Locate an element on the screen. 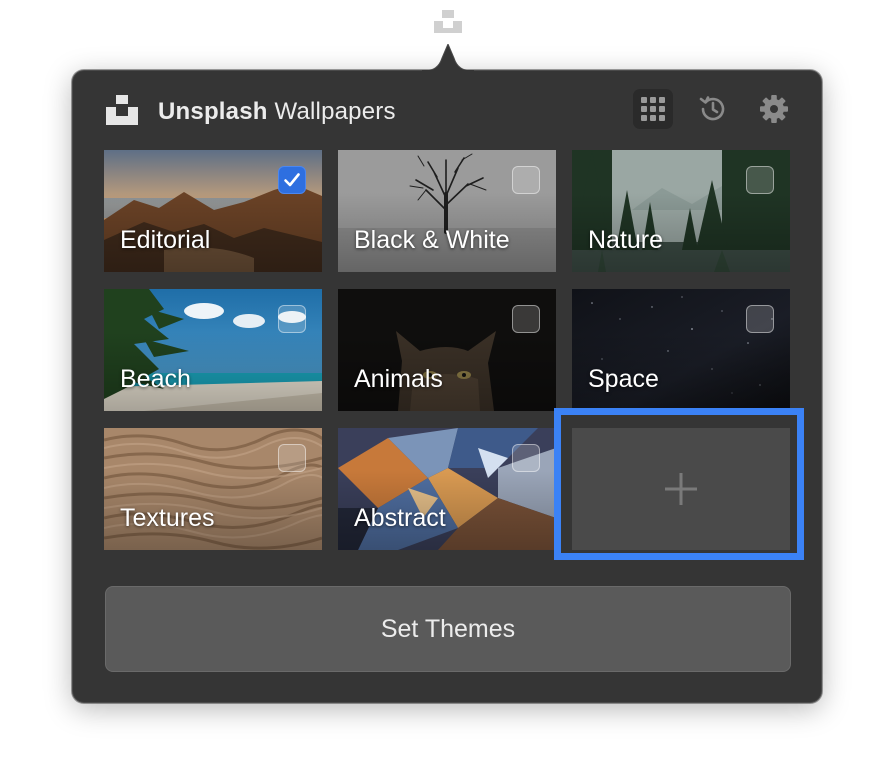  theme-tile-nature: Nature is located at coordinates (681, 211).